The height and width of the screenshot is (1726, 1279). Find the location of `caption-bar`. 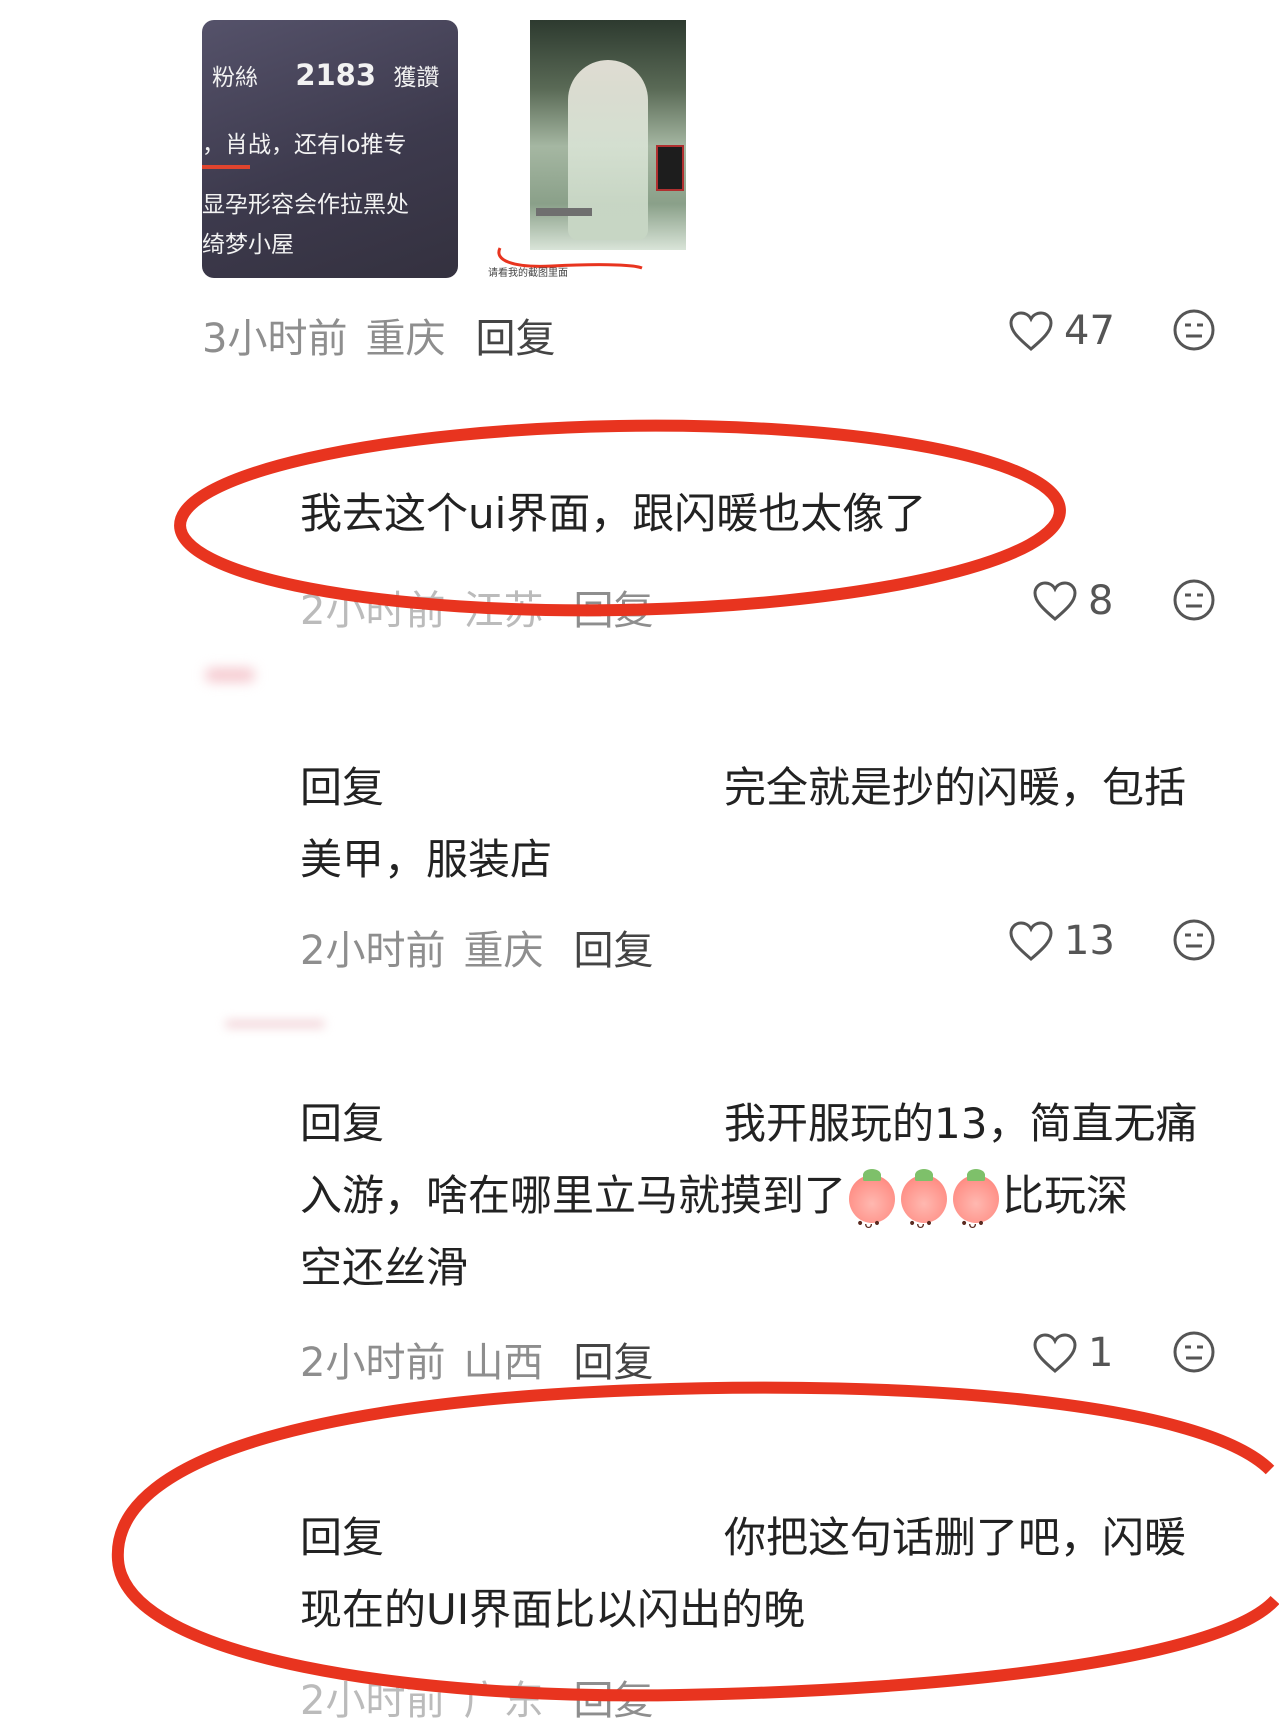

caption-bar is located at coordinates (564, 212).